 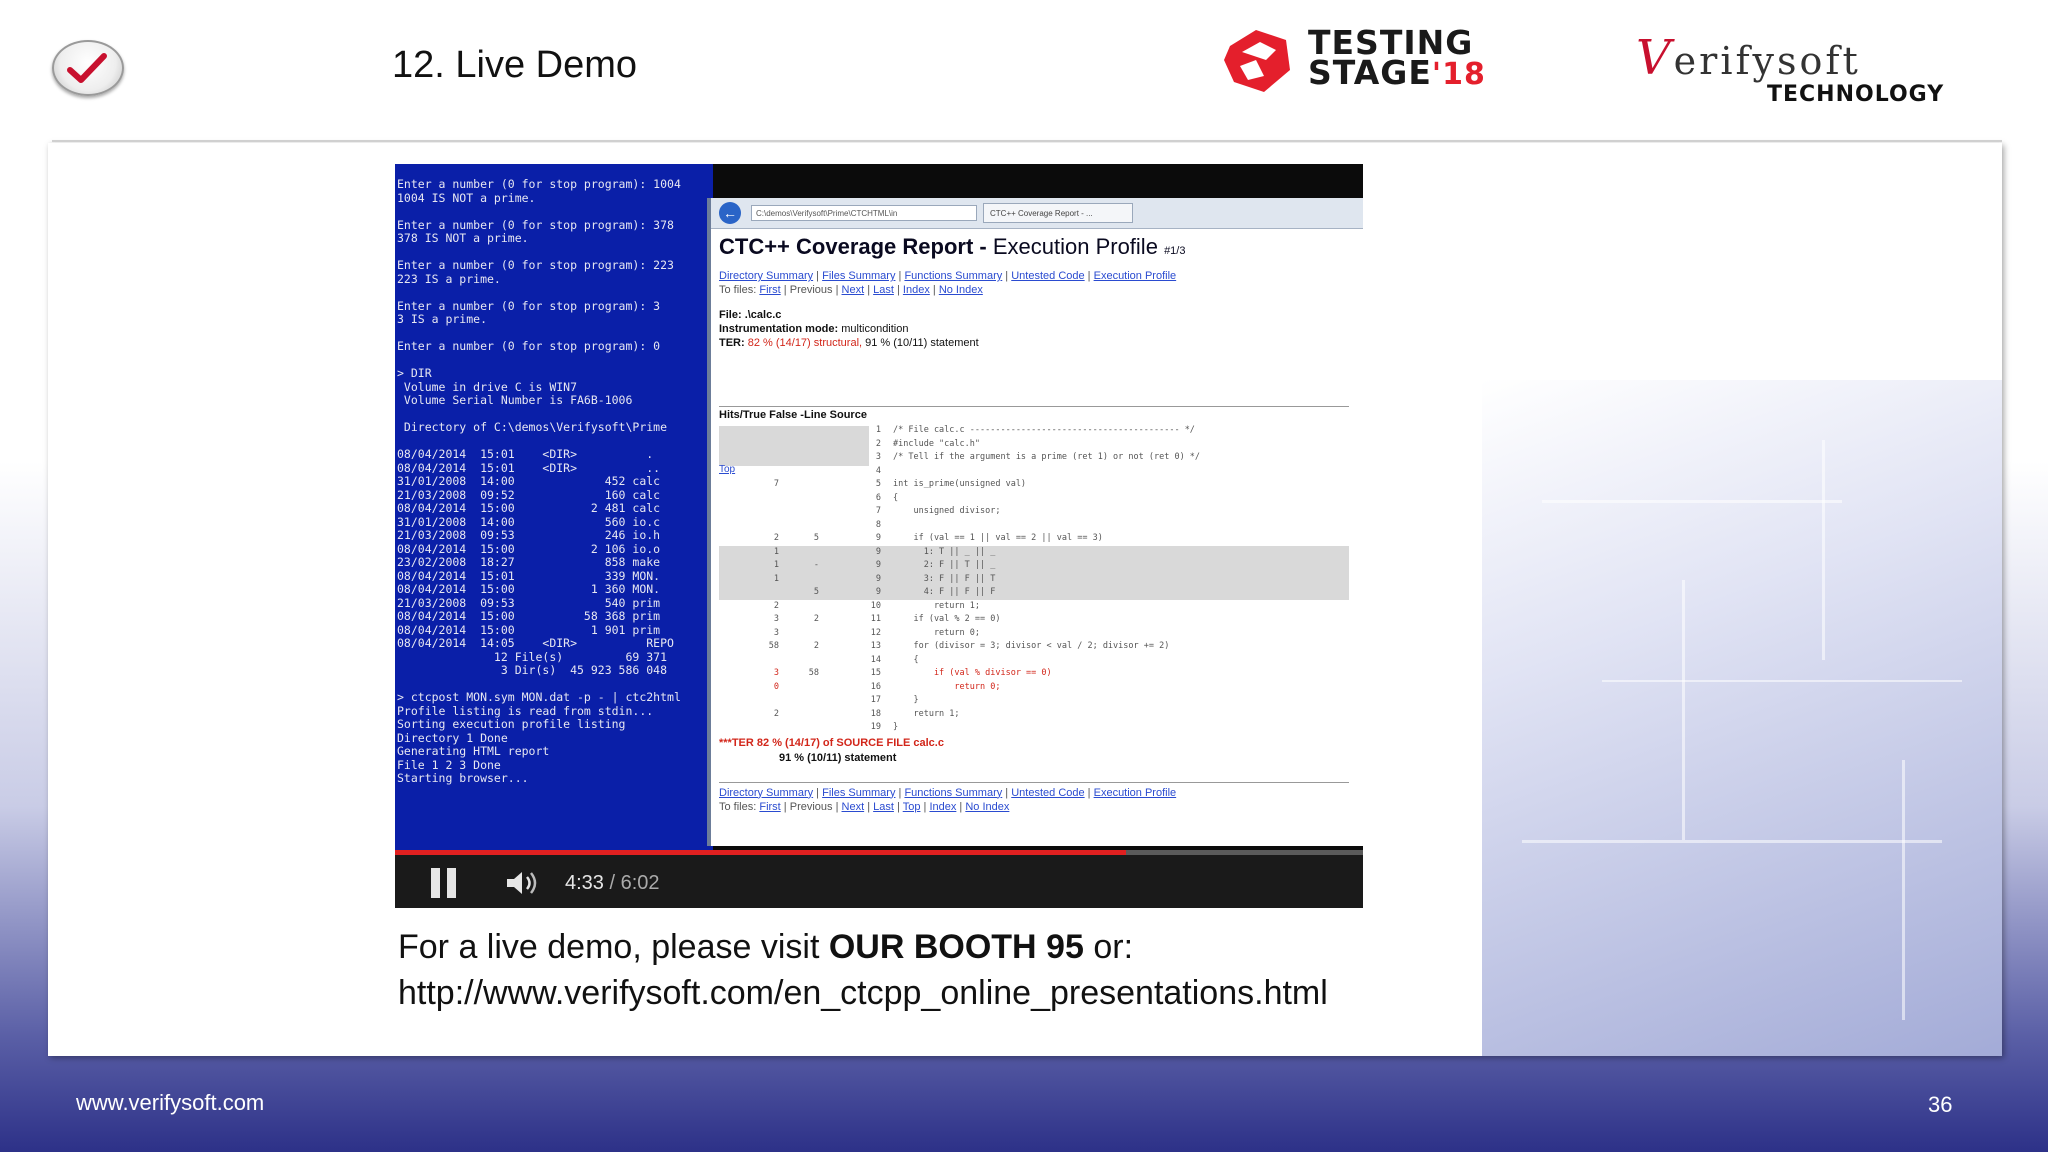 What do you see at coordinates (1655, 58) in the screenshot?
I see `verifysoft-v: V` at bounding box center [1655, 58].